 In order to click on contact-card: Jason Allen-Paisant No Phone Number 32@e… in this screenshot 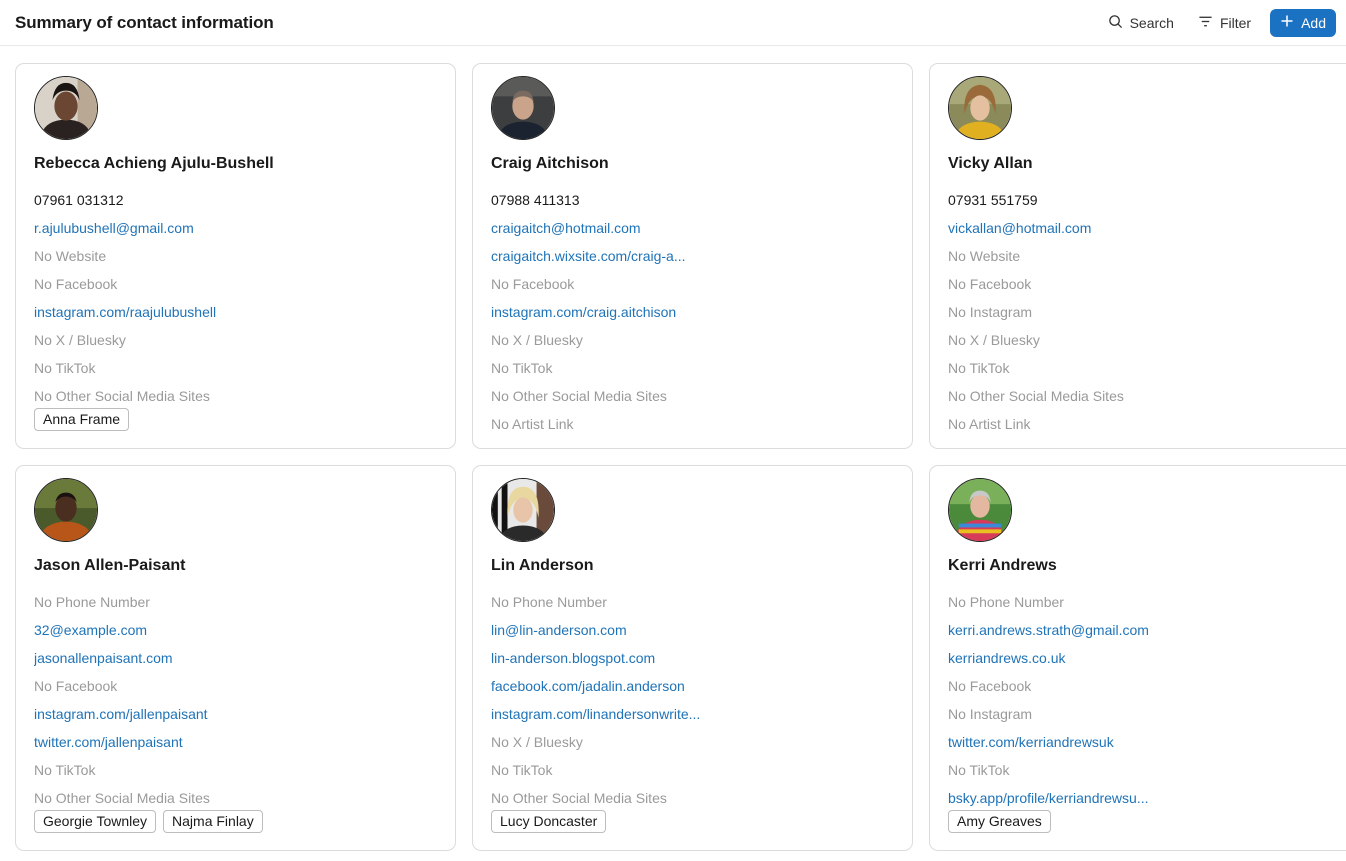, I will do `click(235, 658)`.